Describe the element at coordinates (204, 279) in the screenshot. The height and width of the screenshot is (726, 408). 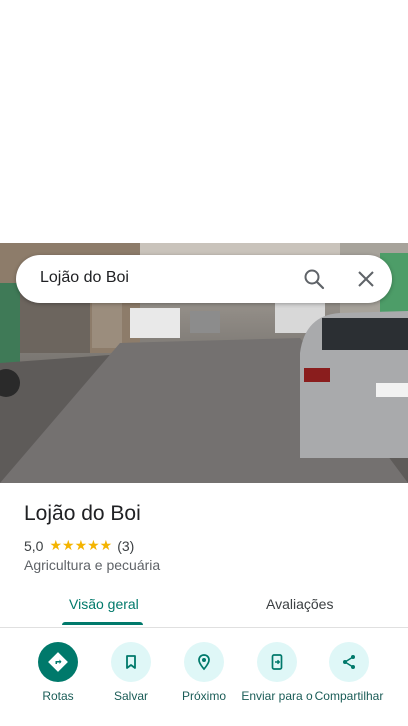
I see `search-bar: Lojão do Boi` at that location.